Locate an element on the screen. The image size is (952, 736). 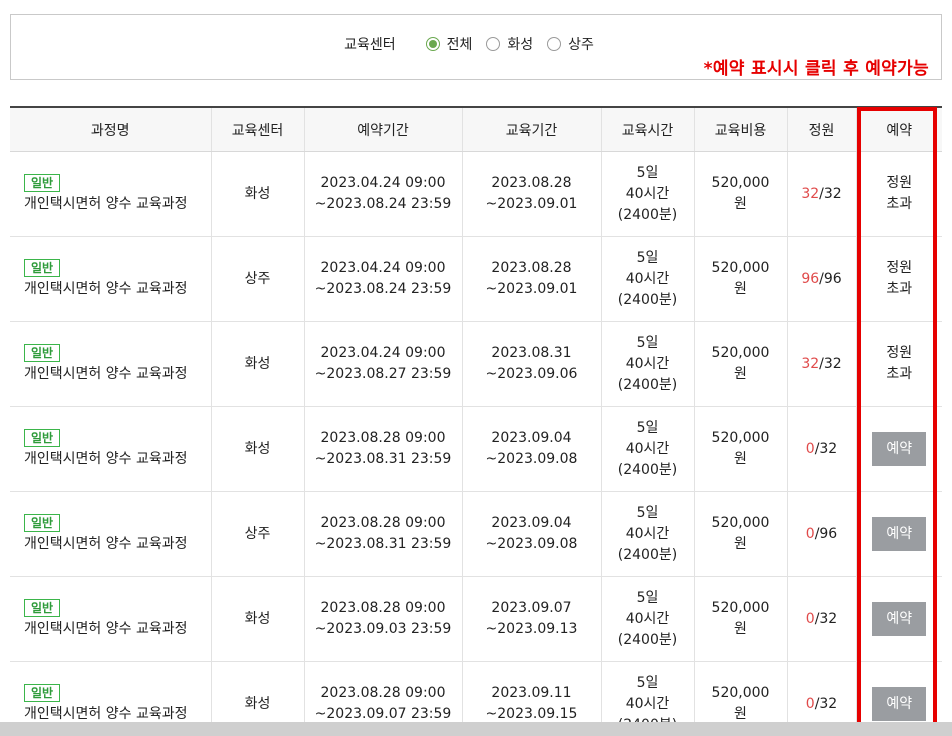
cell-reserve: 정원 초과 is located at coordinates (898, 364).